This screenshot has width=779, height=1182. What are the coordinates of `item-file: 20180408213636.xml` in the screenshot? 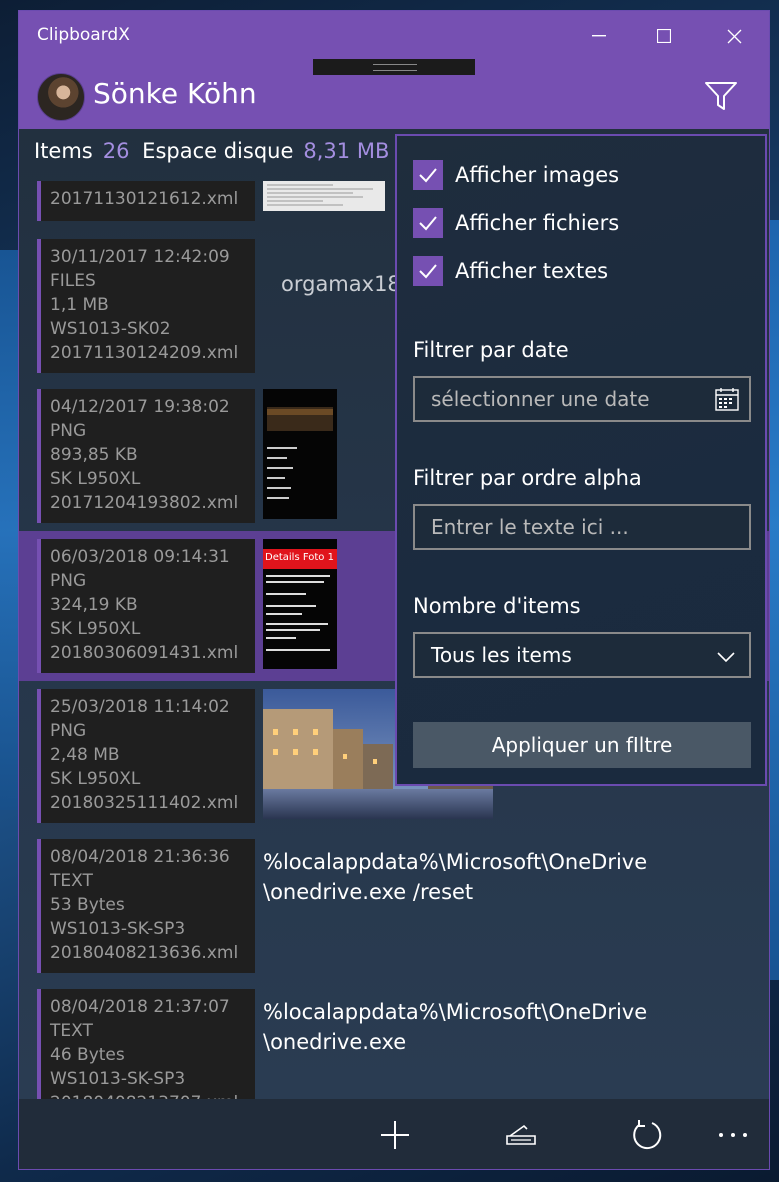 It's located at (144, 953).